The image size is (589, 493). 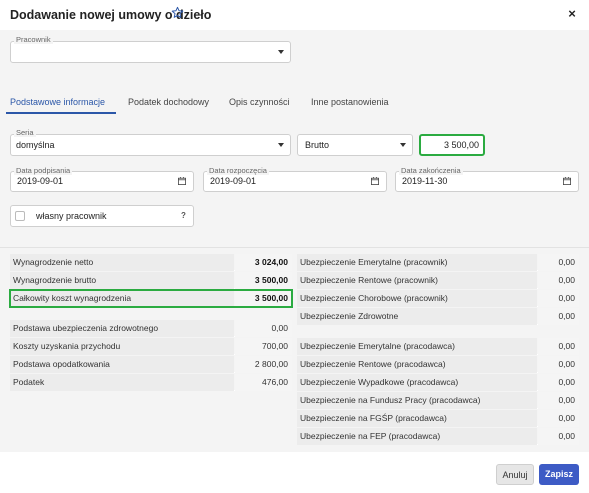 What do you see at coordinates (122, 328) in the screenshot?
I see `row-label: Podstawa ubezpieczenia zdrowotnego` at bounding box center [122, 328].